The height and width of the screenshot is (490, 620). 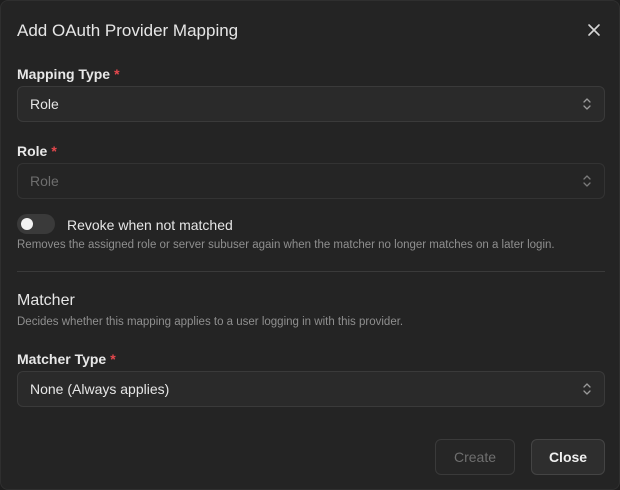 What do you see at coordinates (128, 30) in the screenshot?
I see `dialog-title: Add OAuth Provider Mapping` at bounding box center [128, 30].